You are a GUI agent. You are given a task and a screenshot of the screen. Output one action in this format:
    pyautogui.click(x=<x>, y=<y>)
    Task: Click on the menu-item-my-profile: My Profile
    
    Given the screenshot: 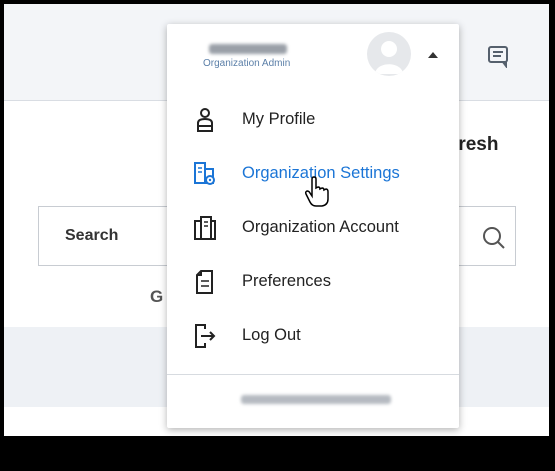 What is the action you would take?
    pyautogui.click(x=313, y=120)
    